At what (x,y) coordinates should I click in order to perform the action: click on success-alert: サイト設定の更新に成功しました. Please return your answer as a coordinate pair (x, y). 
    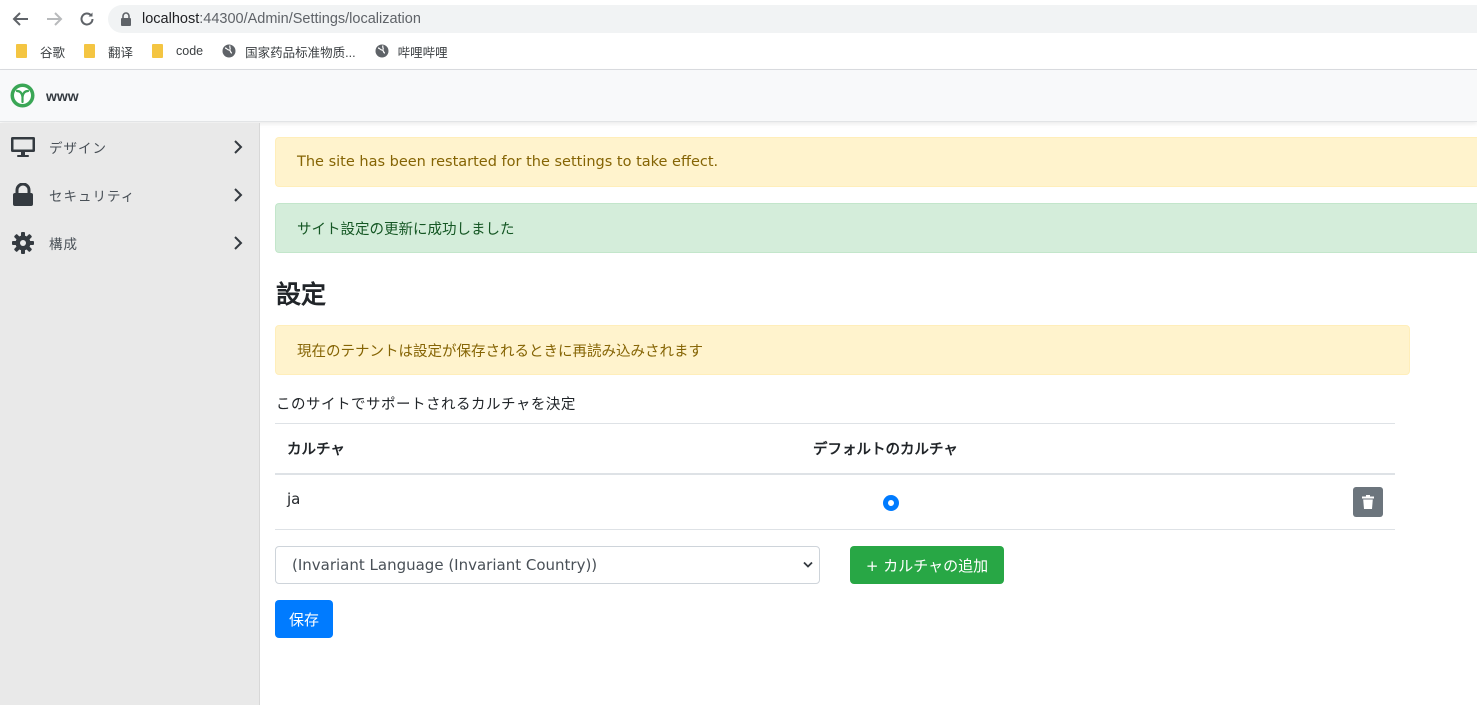
    Looking at the image, I should click on (876, 228).